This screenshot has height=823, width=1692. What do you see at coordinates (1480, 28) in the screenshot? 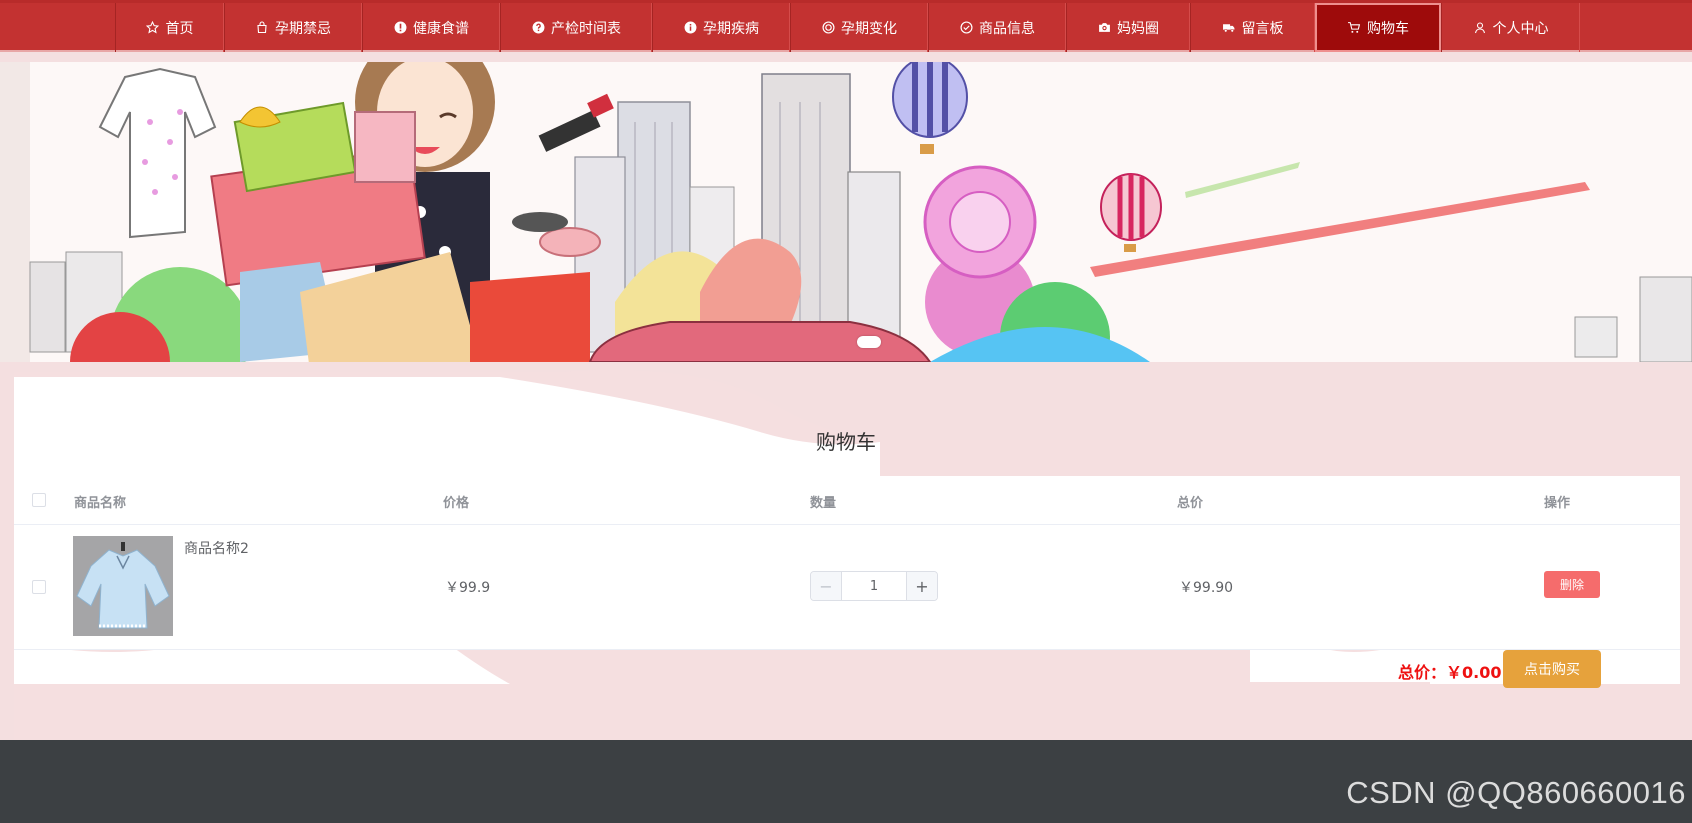
I see `user-icon` at bounding box center [1480, 28].